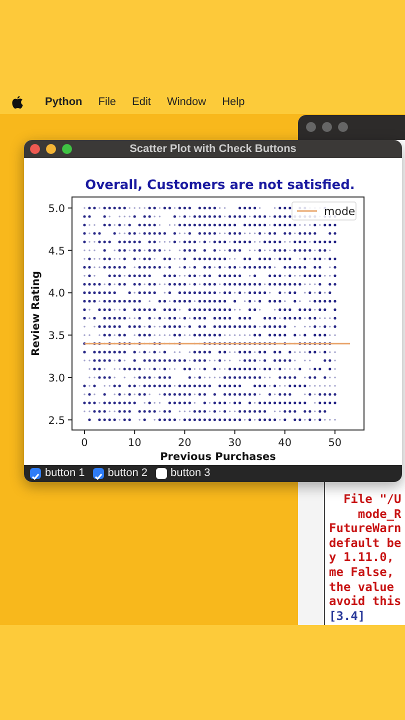 This screenshot has width=405, height=720. What do you see at coordinates (365, 528) in the screenshot?
I see `terminal-line: FutureWarn` at bounding box center [365, 528].